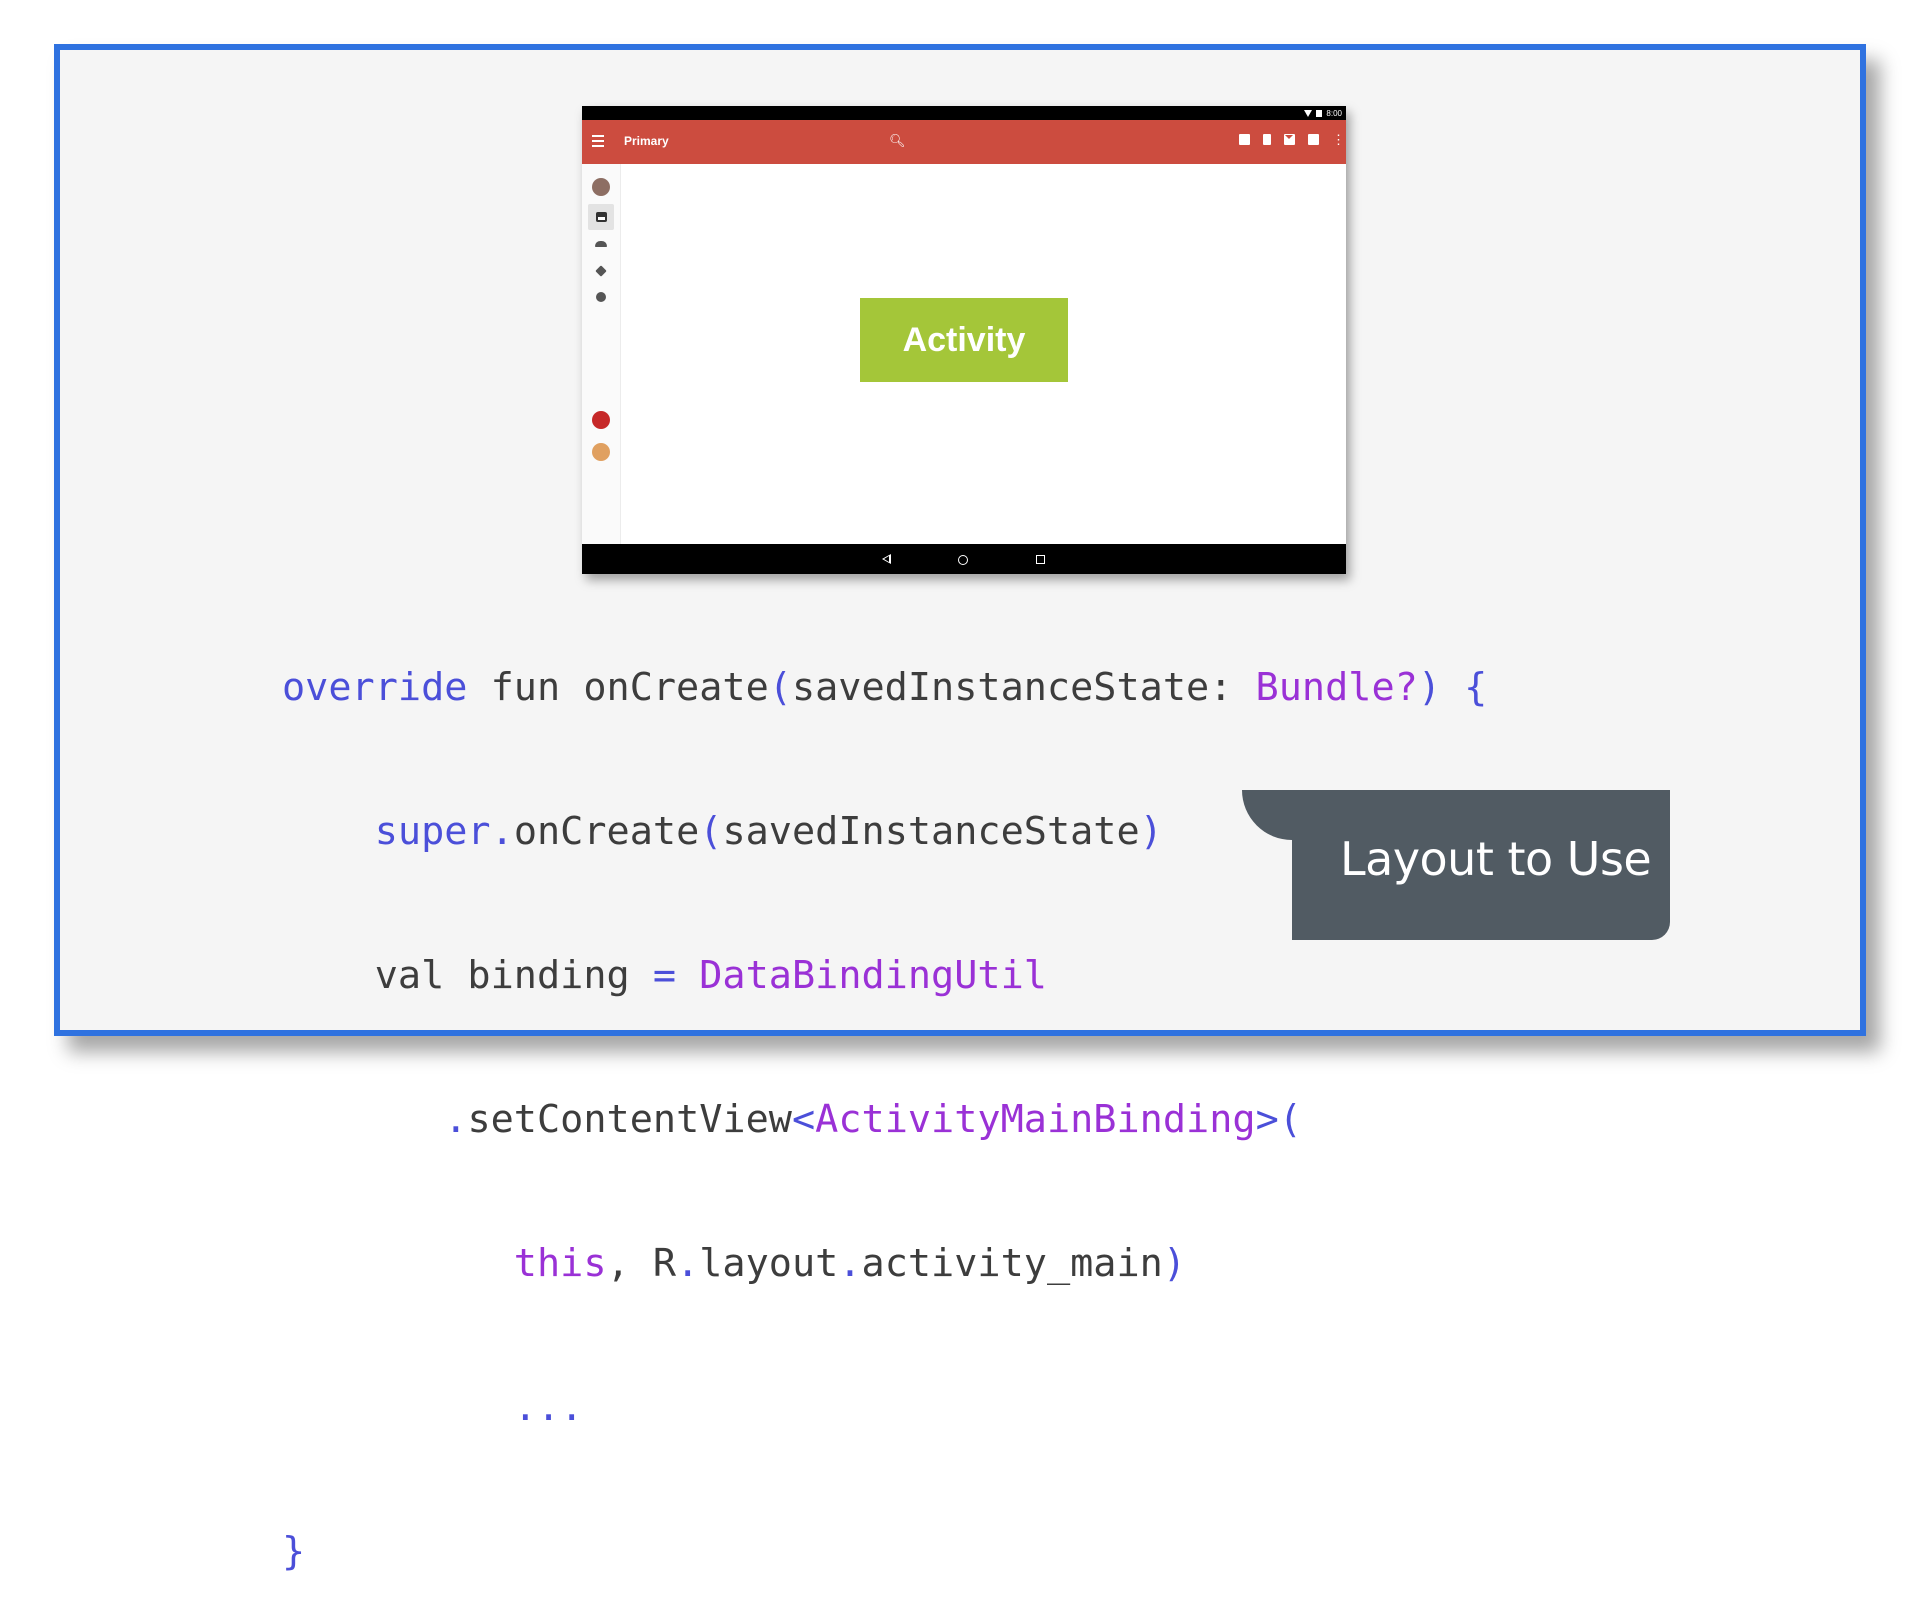  I want to click on activity-label-box: Activity, so click(964, 340).